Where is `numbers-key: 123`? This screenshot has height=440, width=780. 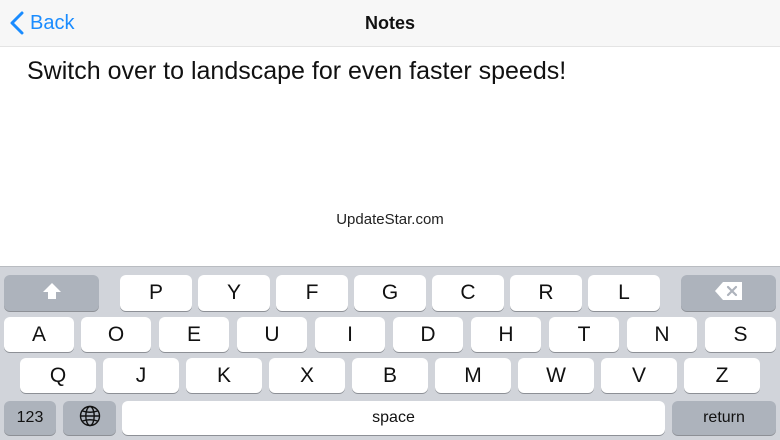
numbers-key: 123 is located at coordinates (30, 418).